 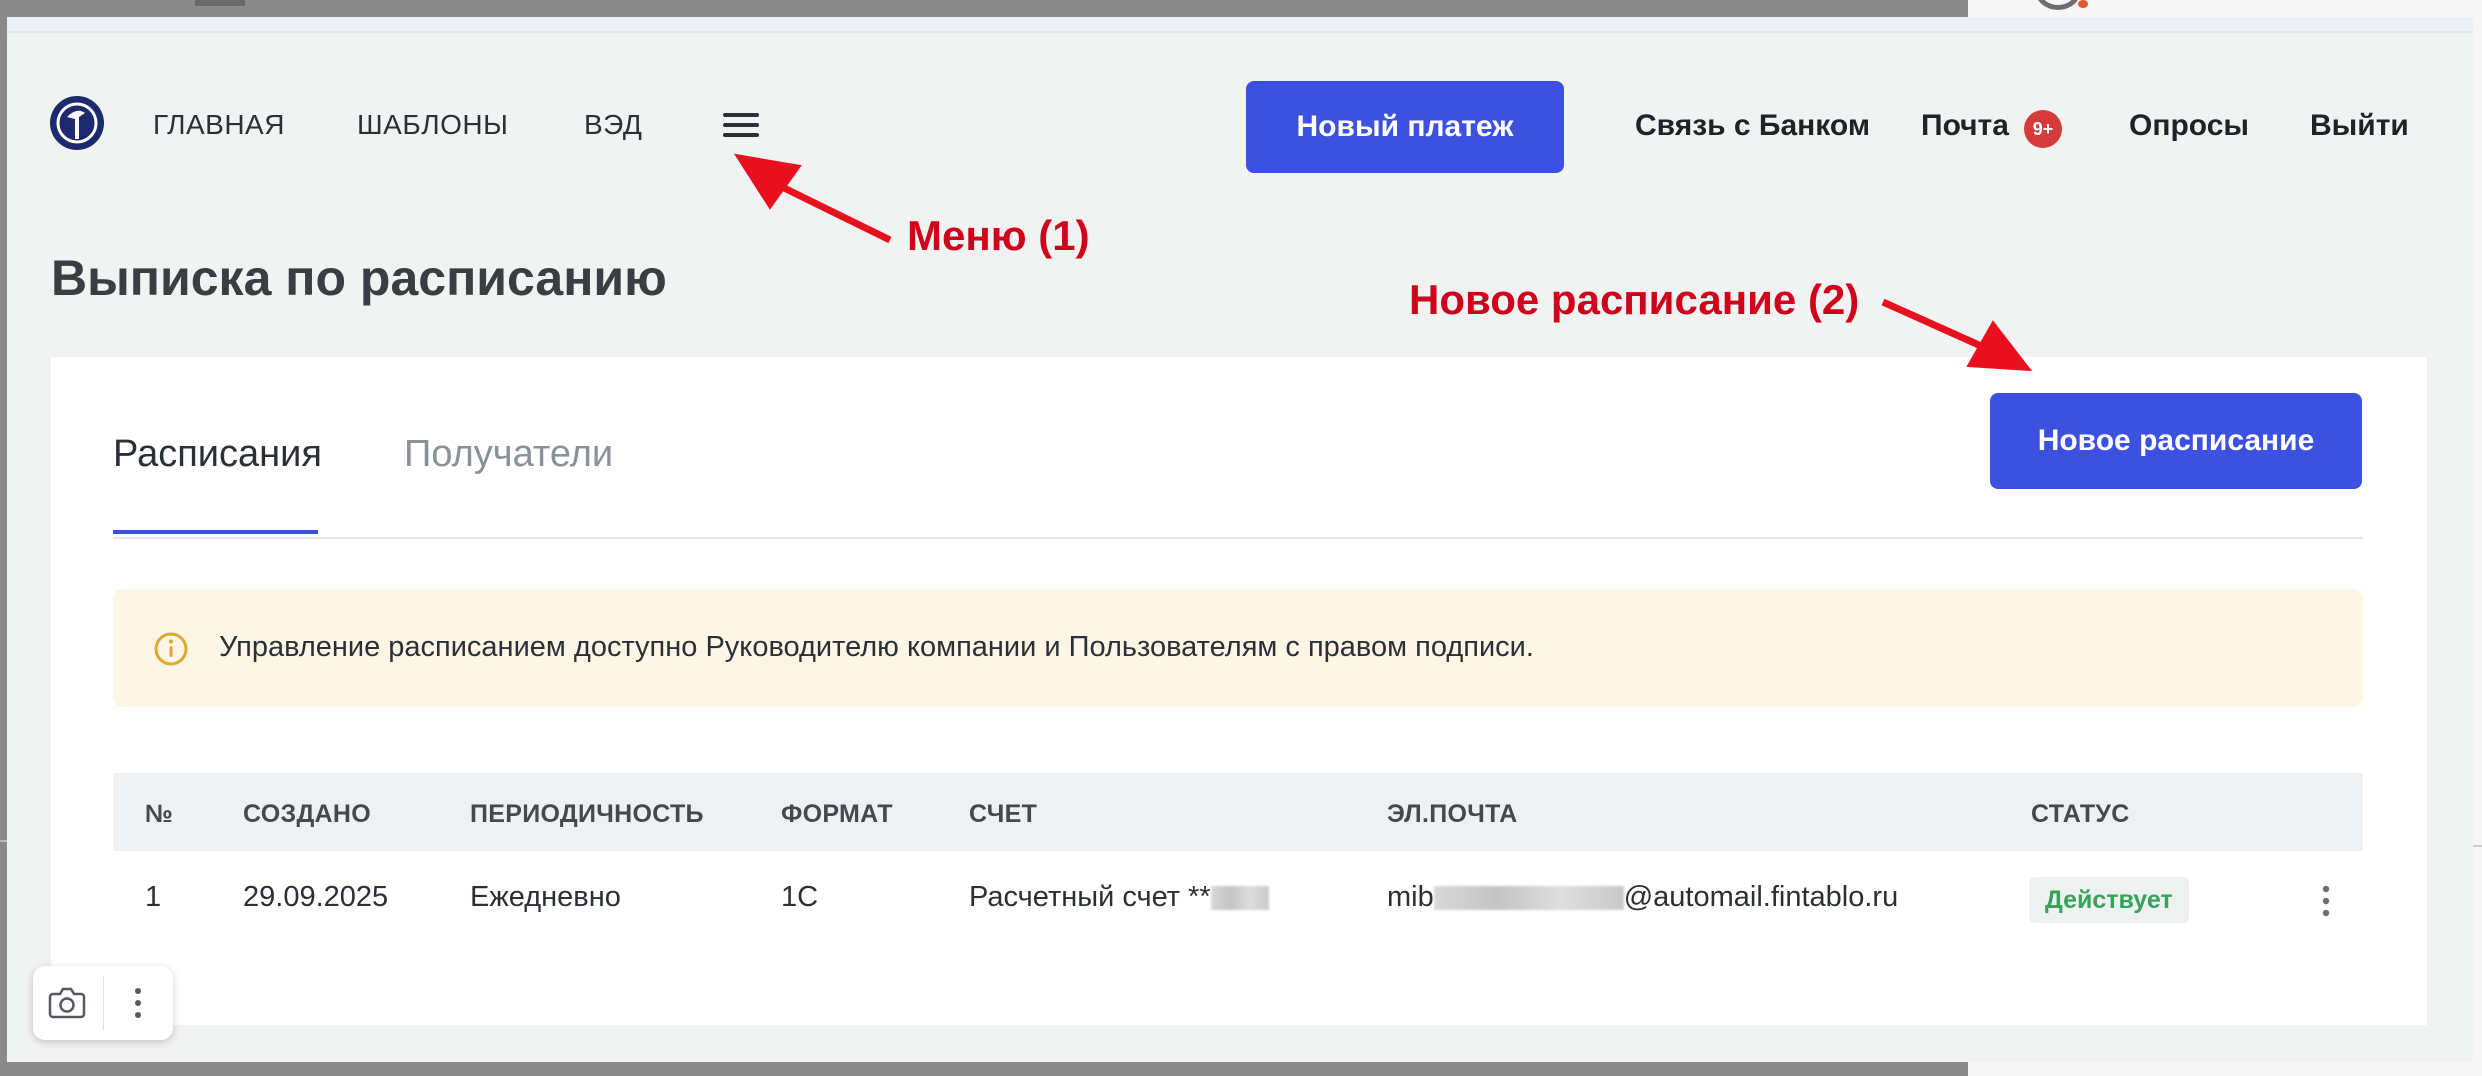 I want to click on annotation-new-schedule: Новое расписание (2), so click(x=1634, y=299).